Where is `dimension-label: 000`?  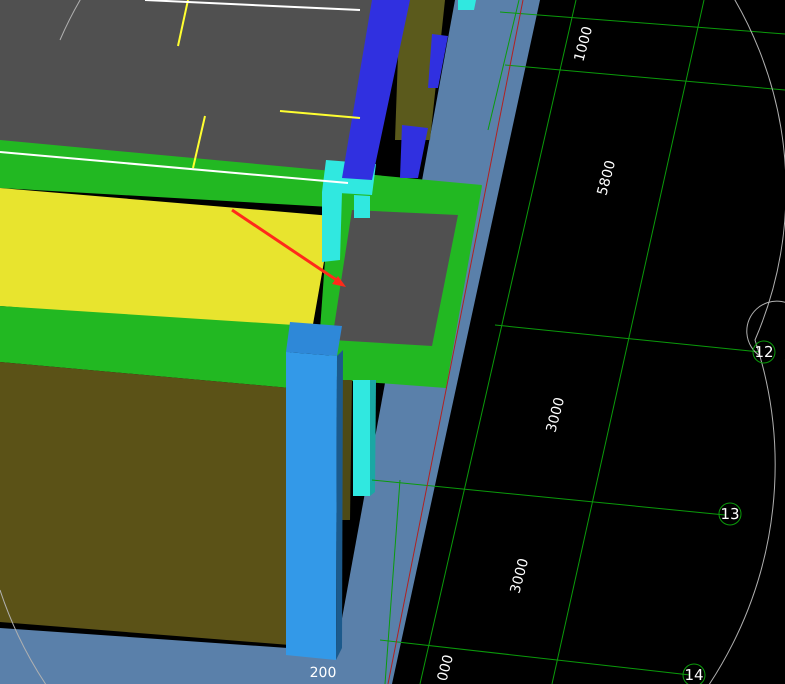 dimension-label: 000 is located at coordinates (446, 667).